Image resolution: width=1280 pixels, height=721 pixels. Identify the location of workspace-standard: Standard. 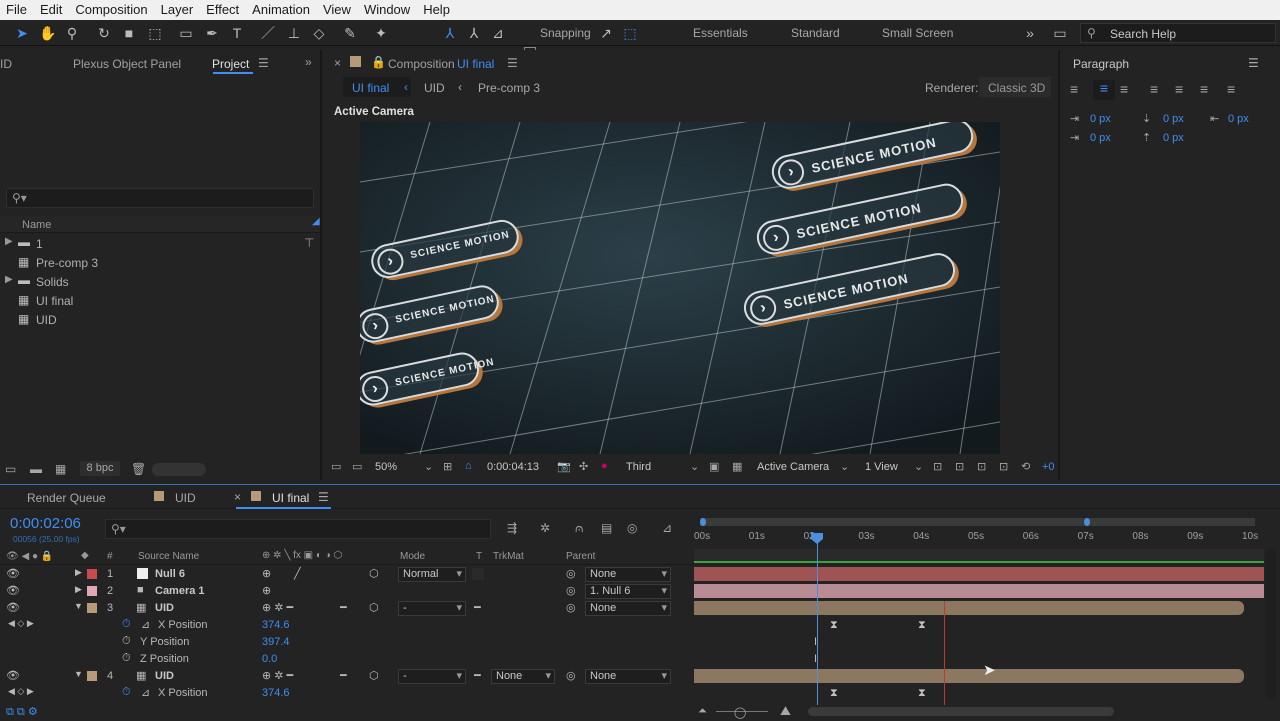
(815, 33).